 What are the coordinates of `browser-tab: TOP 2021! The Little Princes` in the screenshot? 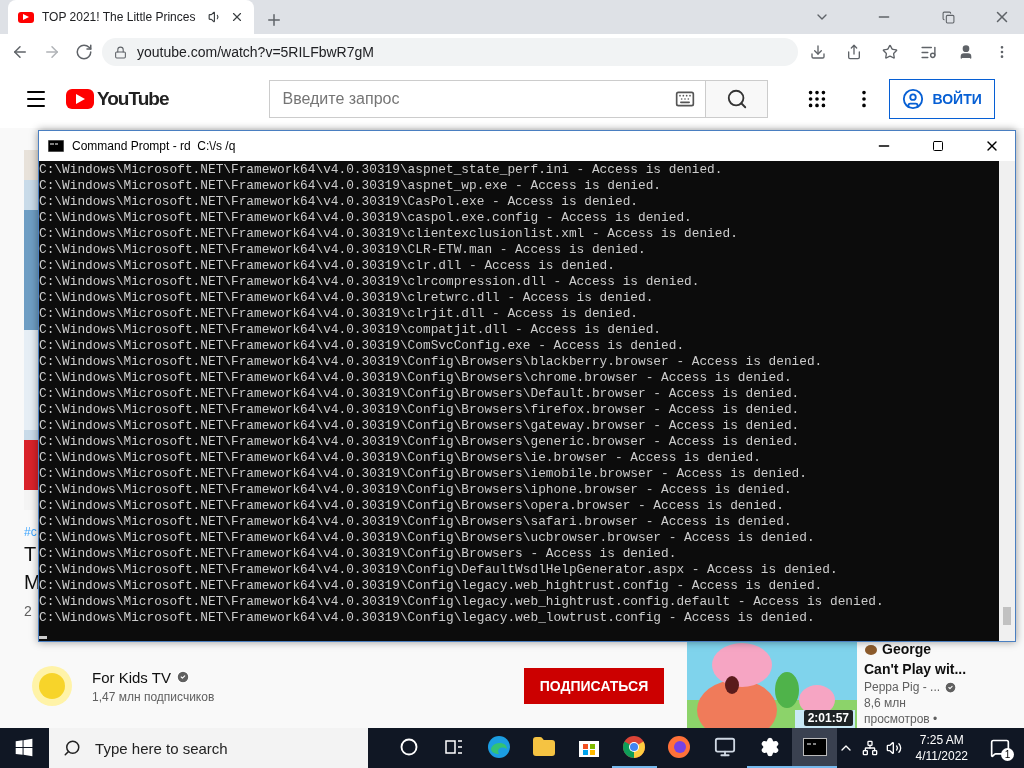 It's located at (131, 17).